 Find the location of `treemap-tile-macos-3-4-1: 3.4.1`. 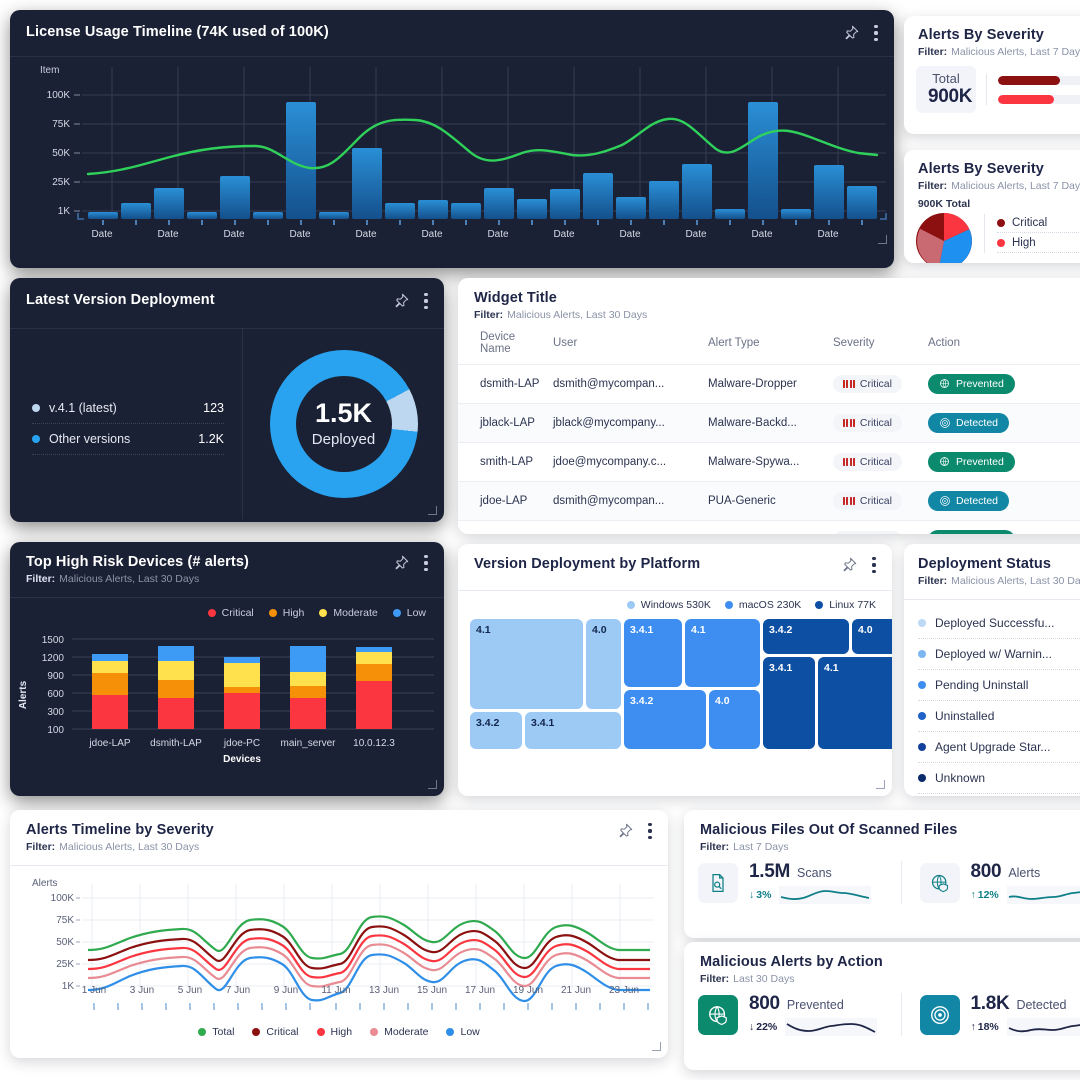

treemap-tile-macos-3-4-1: 3.4.1 is located at coordinates (653, 653).